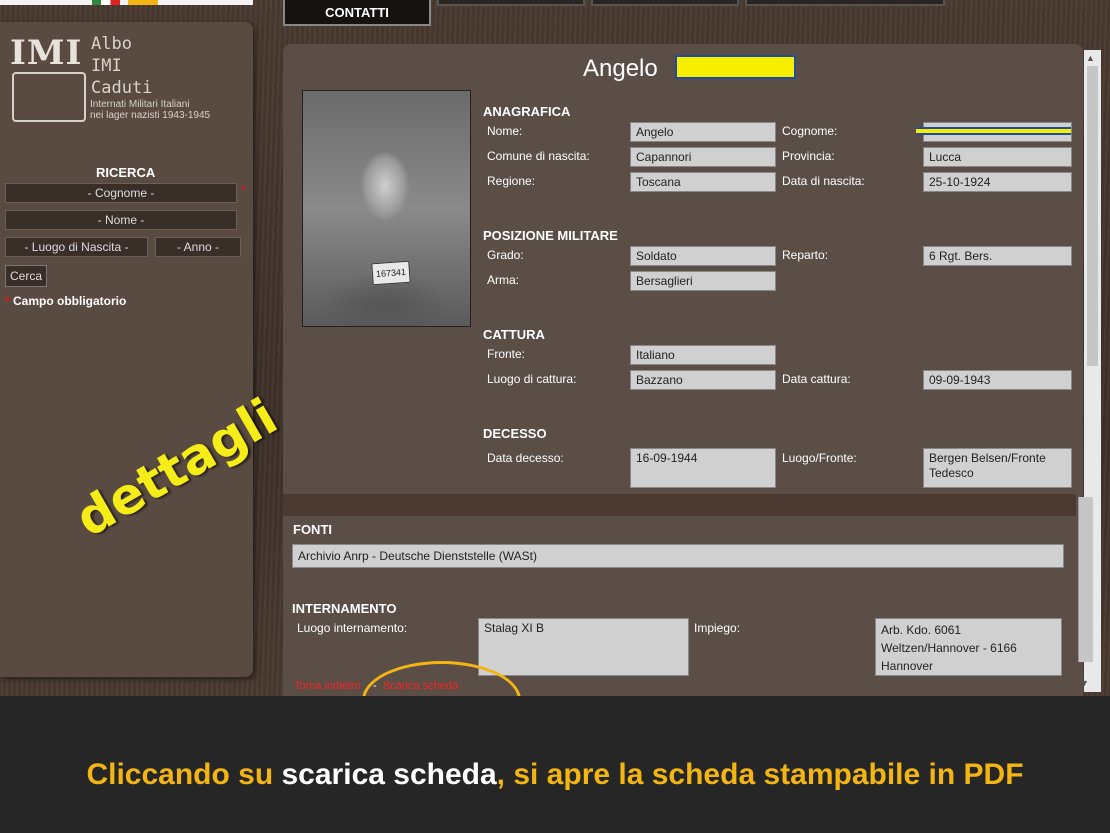 The width and height of the screenshot is (1110, 833). I want to click on inner-scrollbar-thumb, so click(1085, 579).